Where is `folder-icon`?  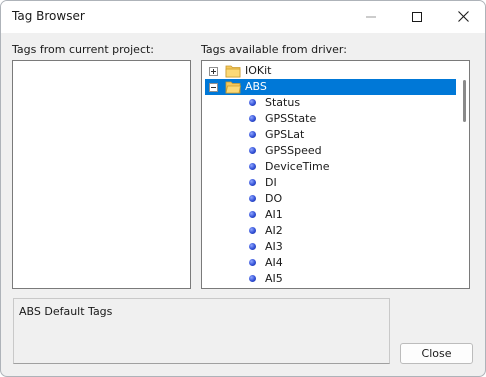
folder-icon is located at coordinates (233, 71).